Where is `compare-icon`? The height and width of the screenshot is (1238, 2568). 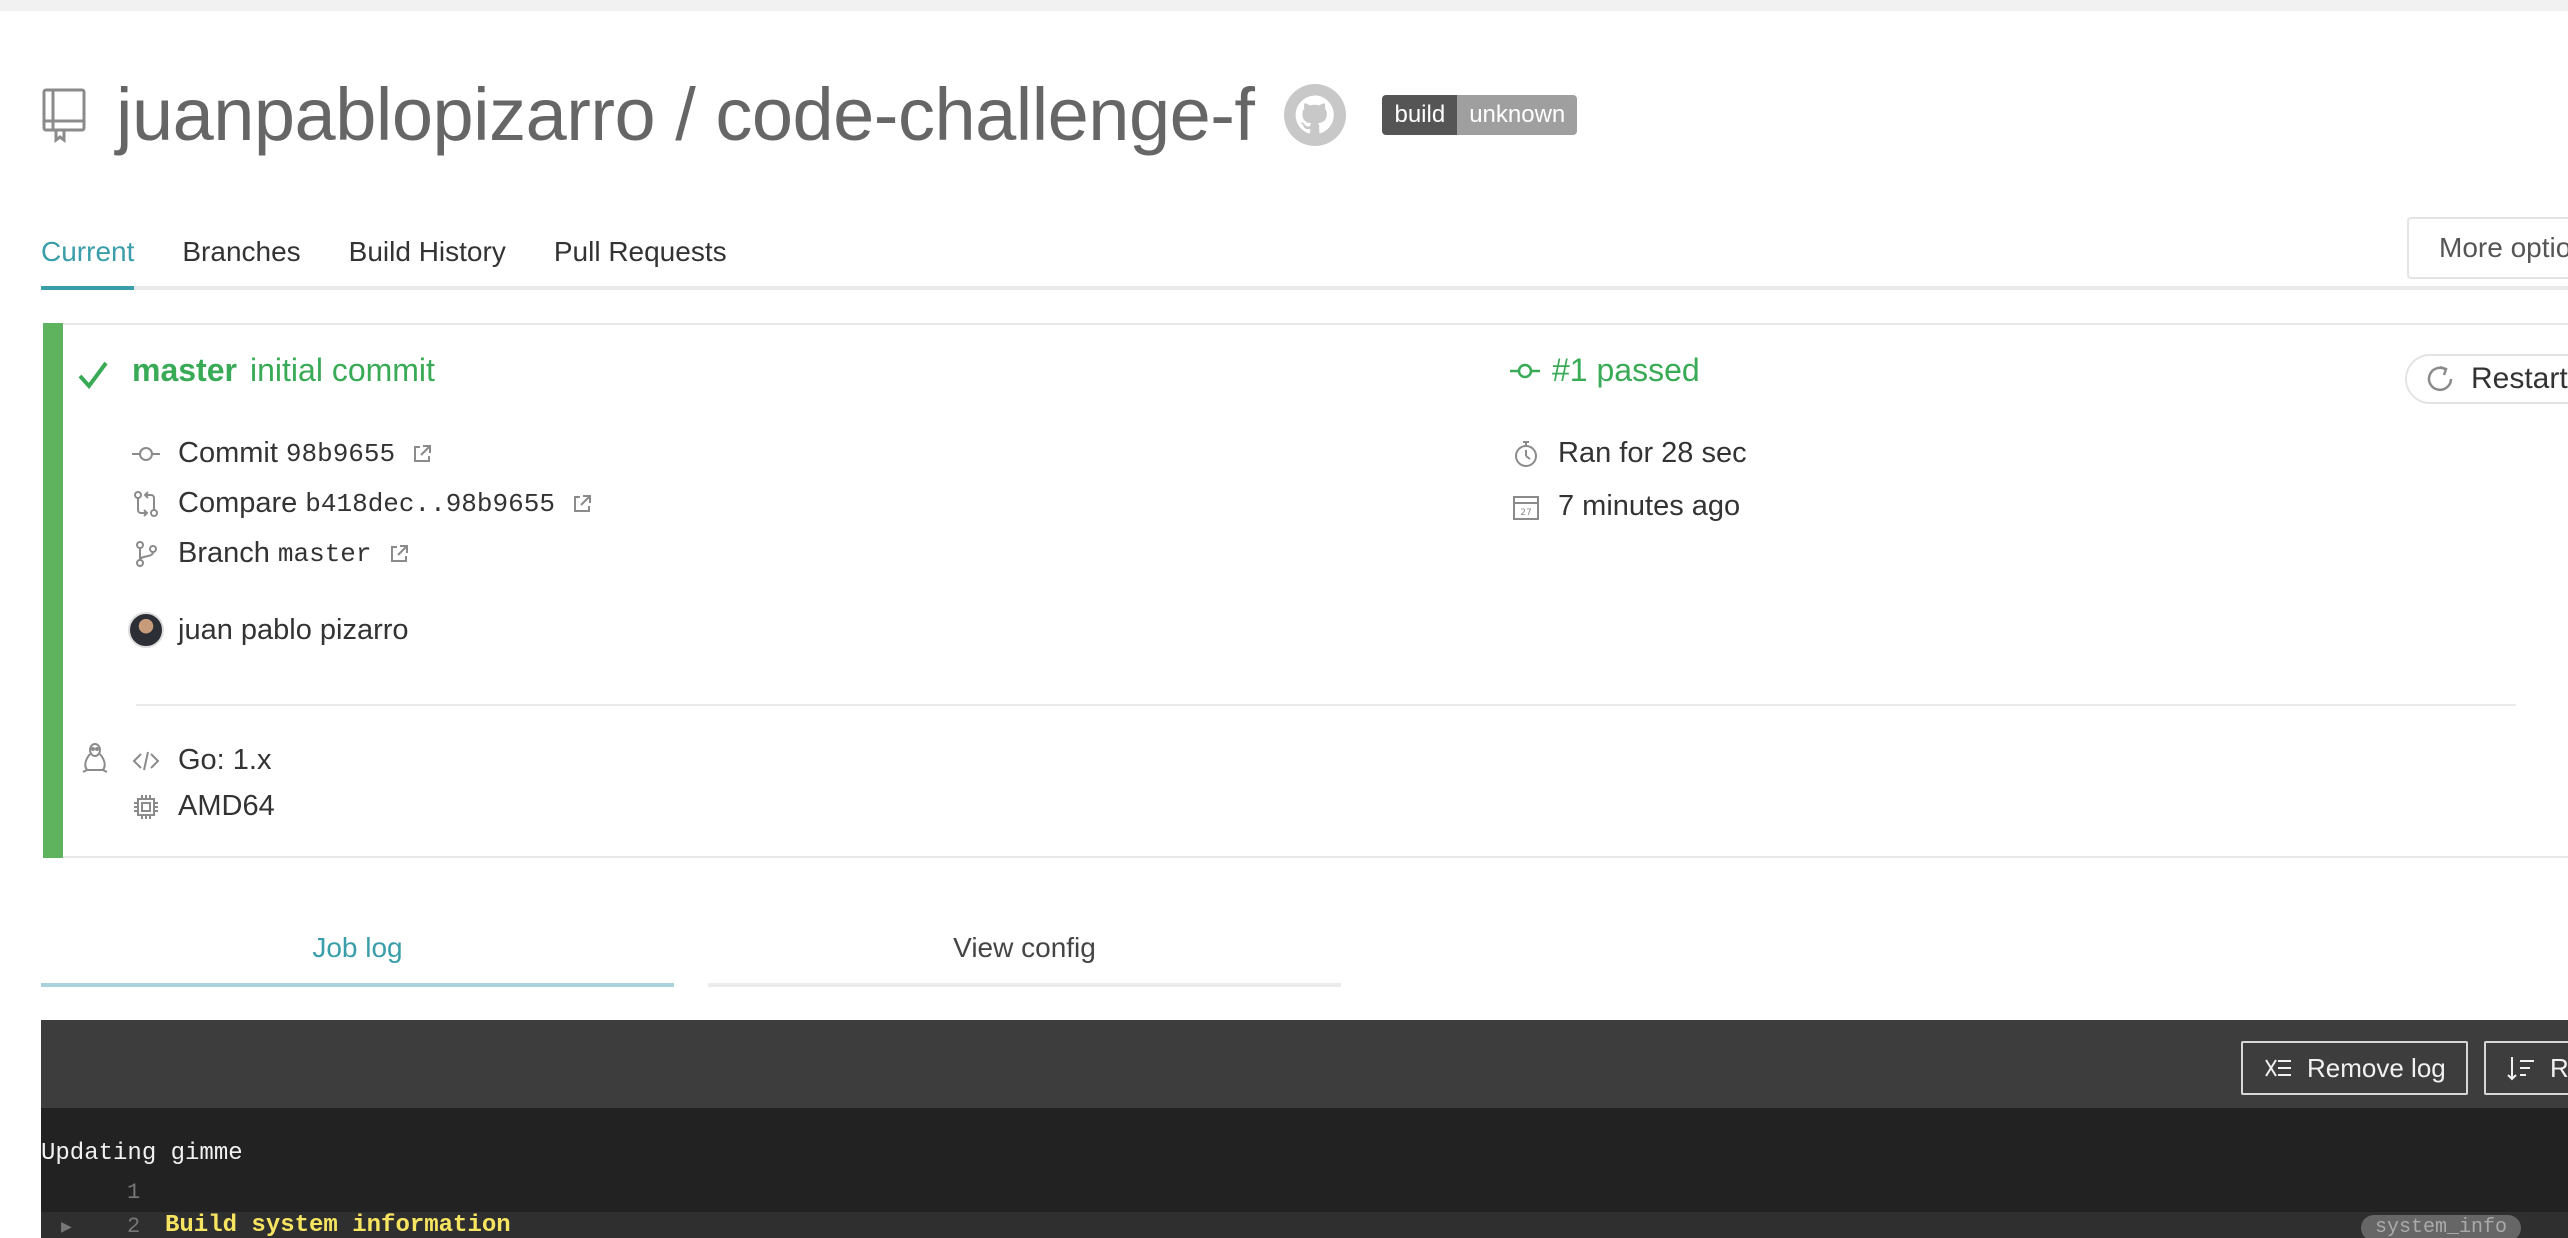
compare-icon is located at coordinates (146, 503).